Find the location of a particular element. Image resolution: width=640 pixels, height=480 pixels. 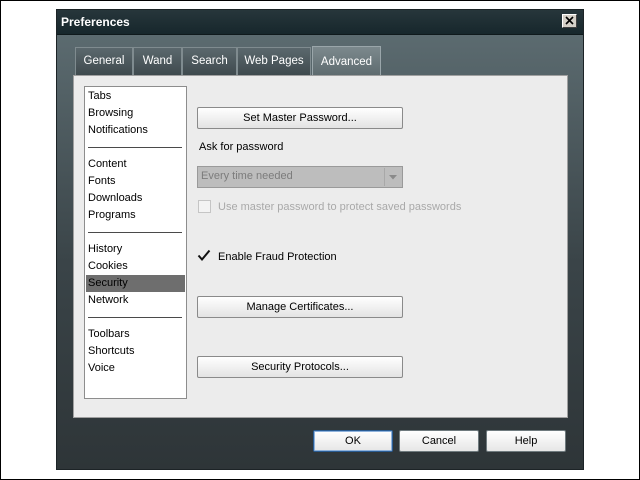

sidebar-item-security: Security is located at coordinates (135, 283).